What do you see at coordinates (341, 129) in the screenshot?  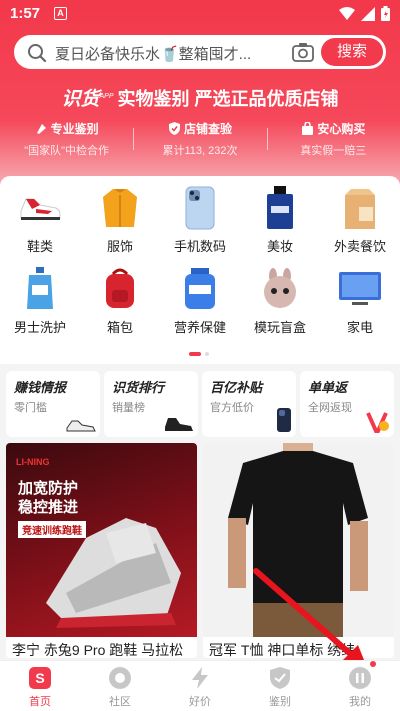 I see `feature-title: 安心购买` at bounding box center [341, 129].